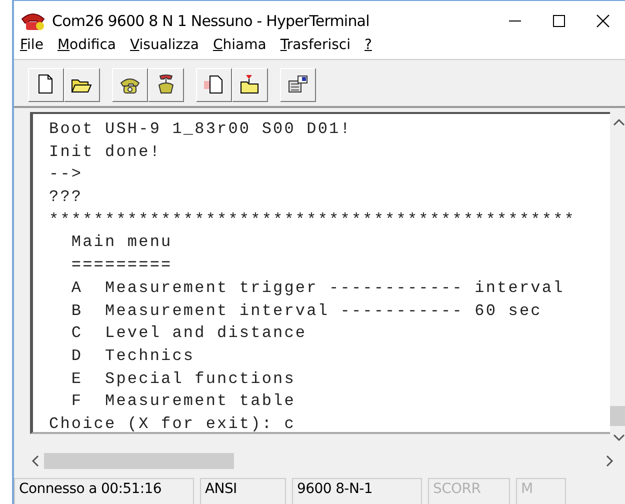 The width and height of the screenshot is (625, 504). I want to click on call-tool-button, so click(130, 85).